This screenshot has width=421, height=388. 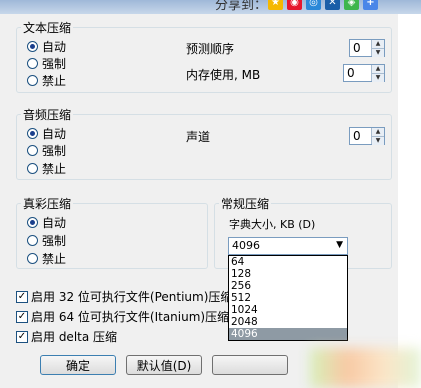 What do you see at coordinates (130, 317) in the screenshot?
I see `itanium-check-label: 启用 64 位可执行文件(Itanium)压缩` at bounding box center [130, 317].